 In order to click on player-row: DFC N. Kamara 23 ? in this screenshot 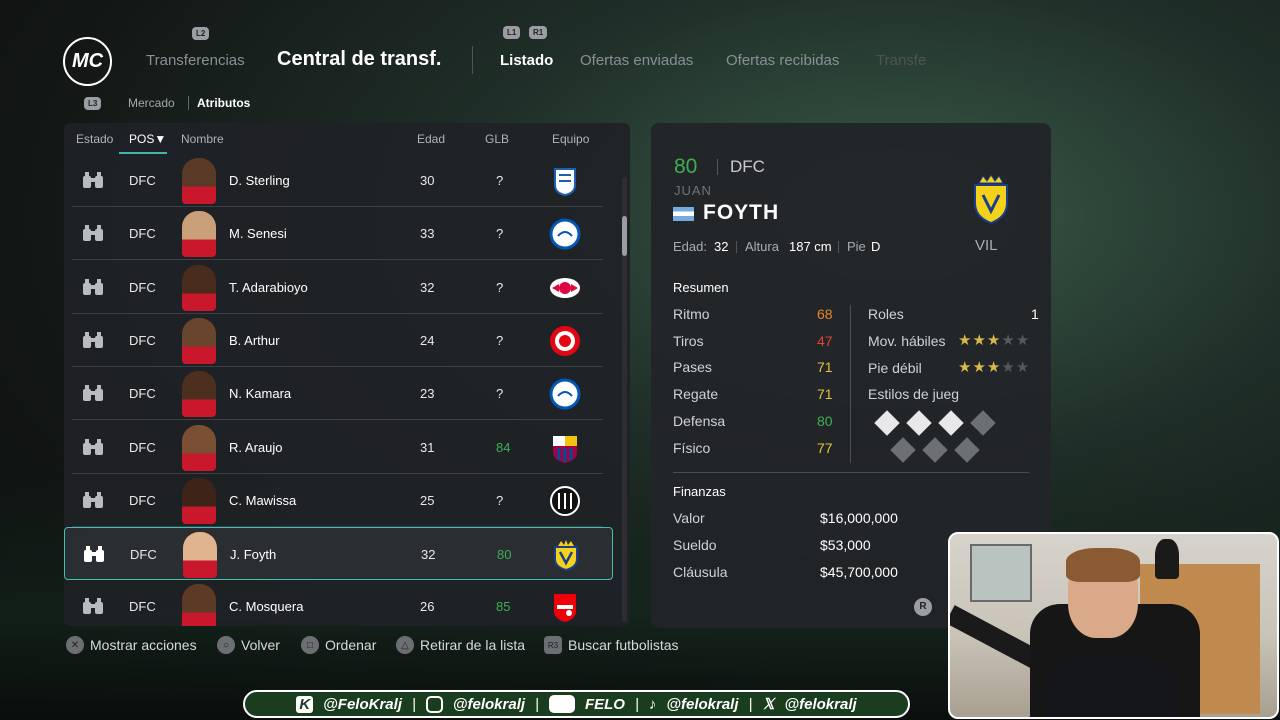, I will do `click(337, 394)`.